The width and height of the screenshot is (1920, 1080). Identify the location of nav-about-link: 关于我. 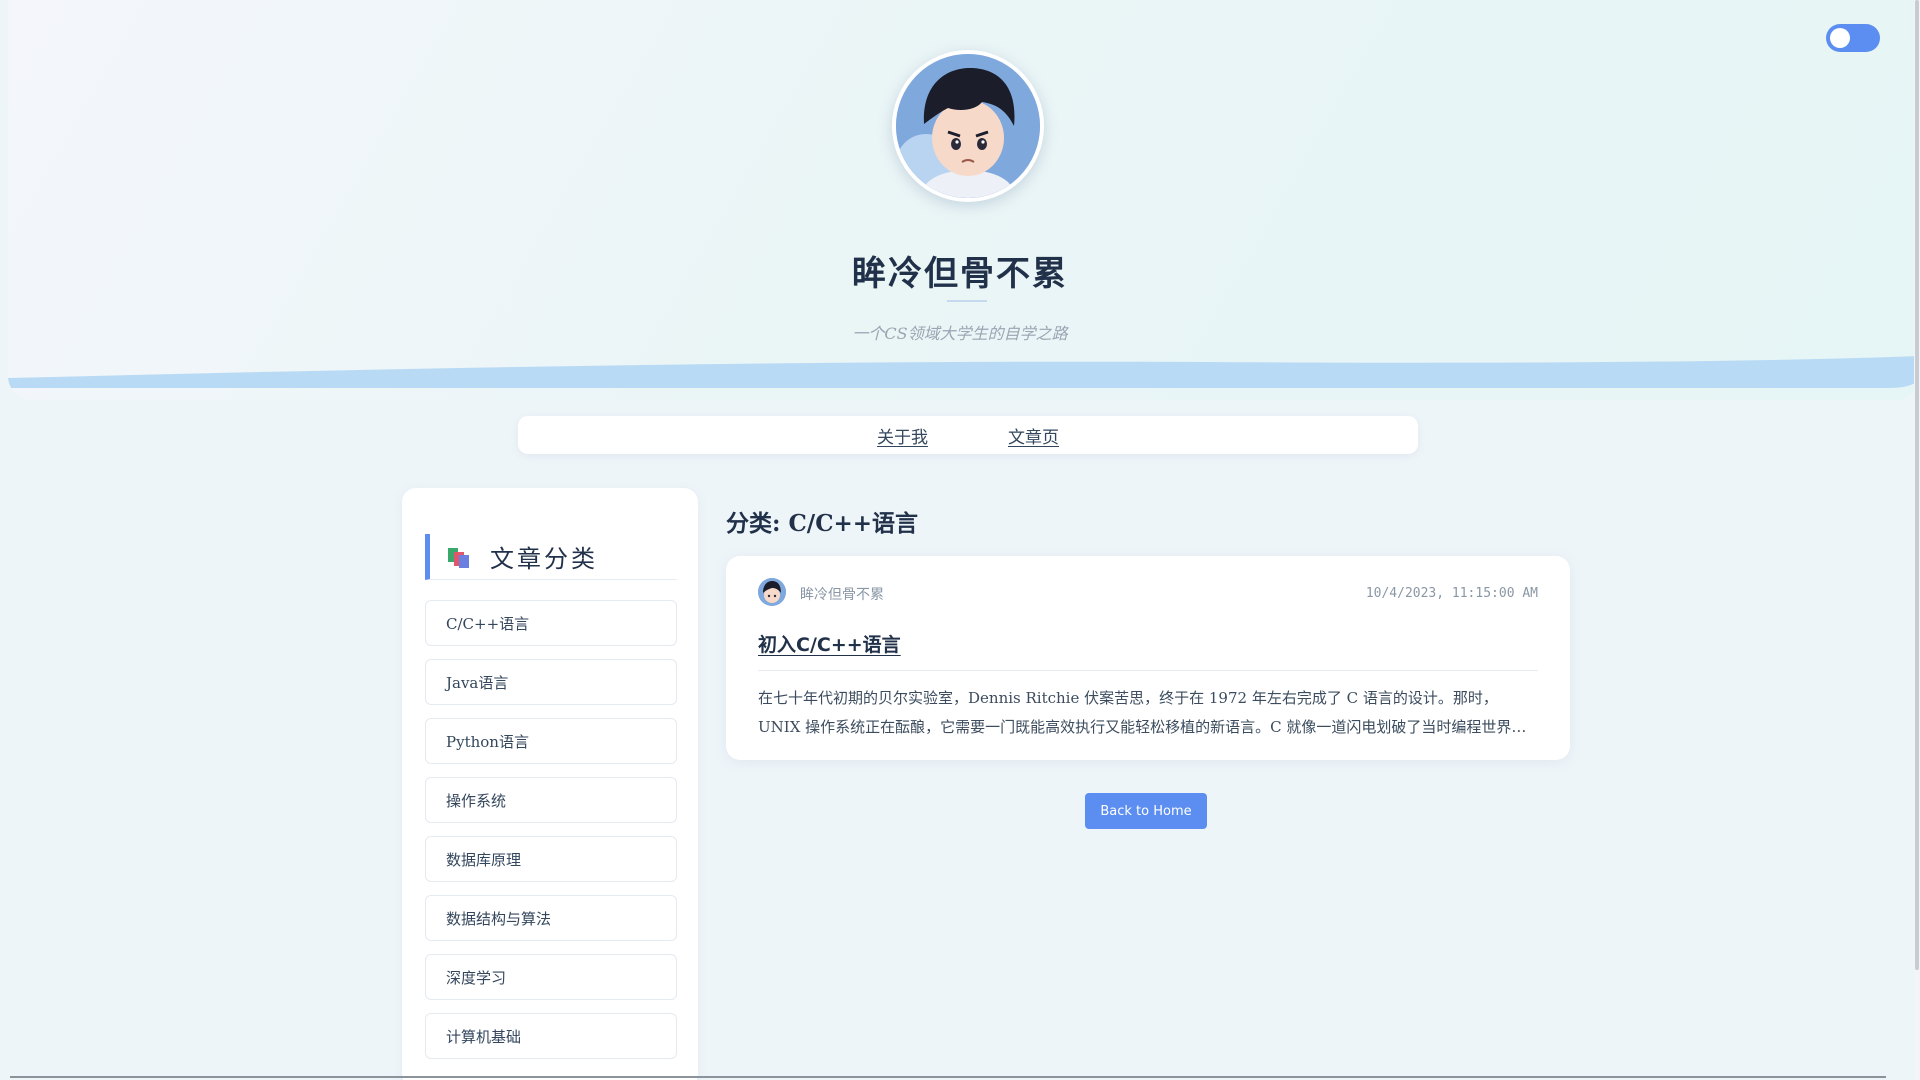
(902, 435).